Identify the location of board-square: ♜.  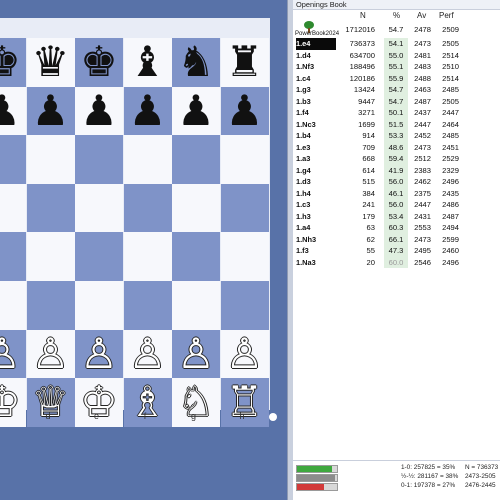
(244, 62).